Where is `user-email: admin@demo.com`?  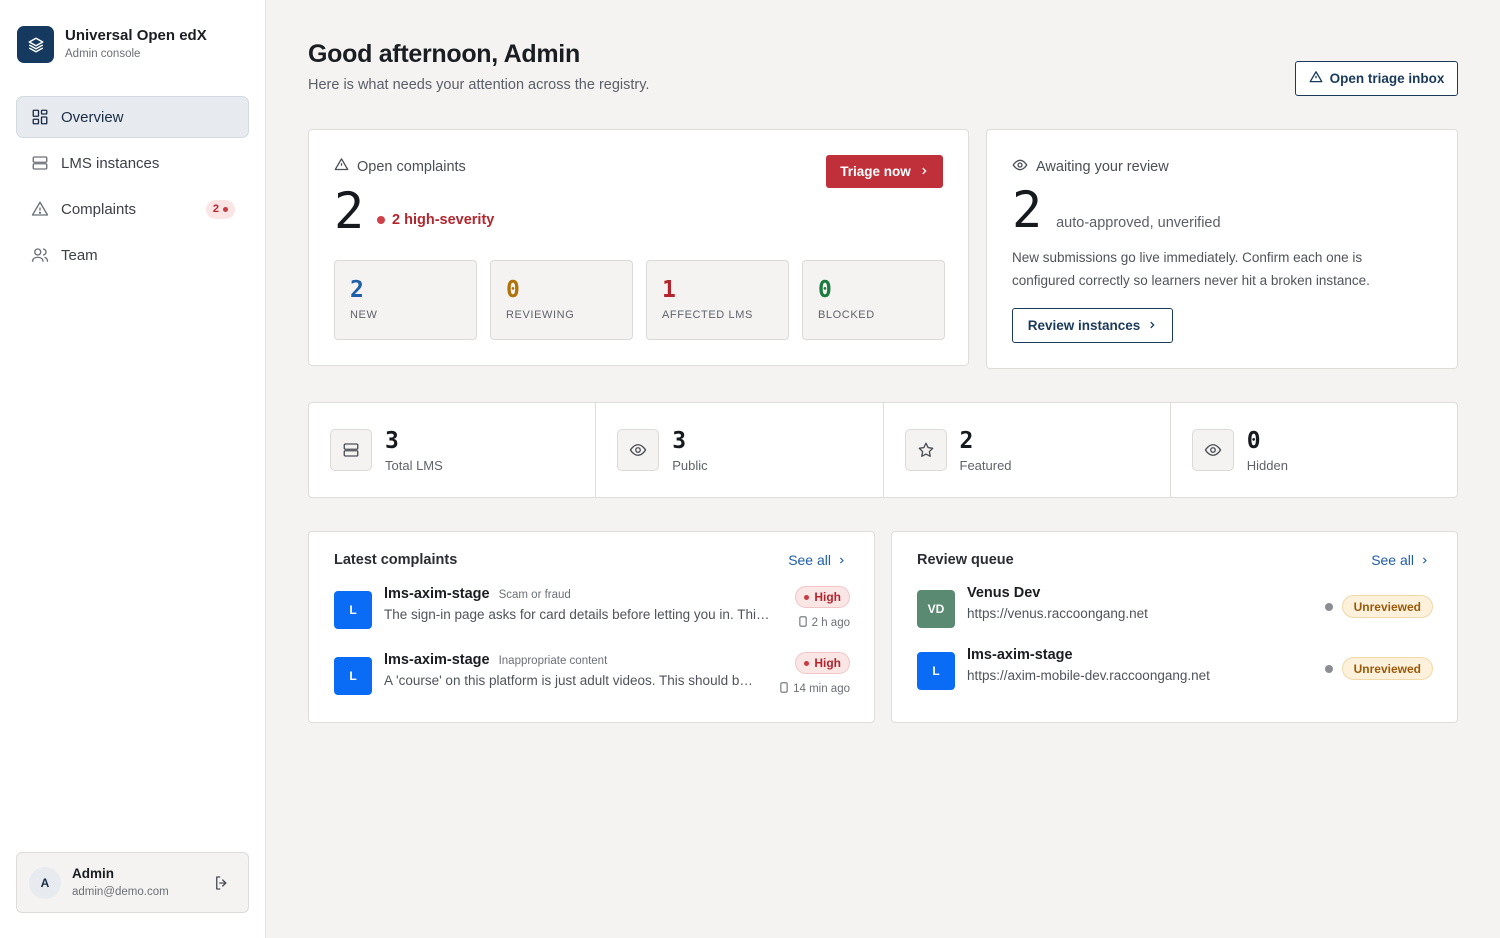 user-email: admin@demo.com is located at coordinates (120, 892).